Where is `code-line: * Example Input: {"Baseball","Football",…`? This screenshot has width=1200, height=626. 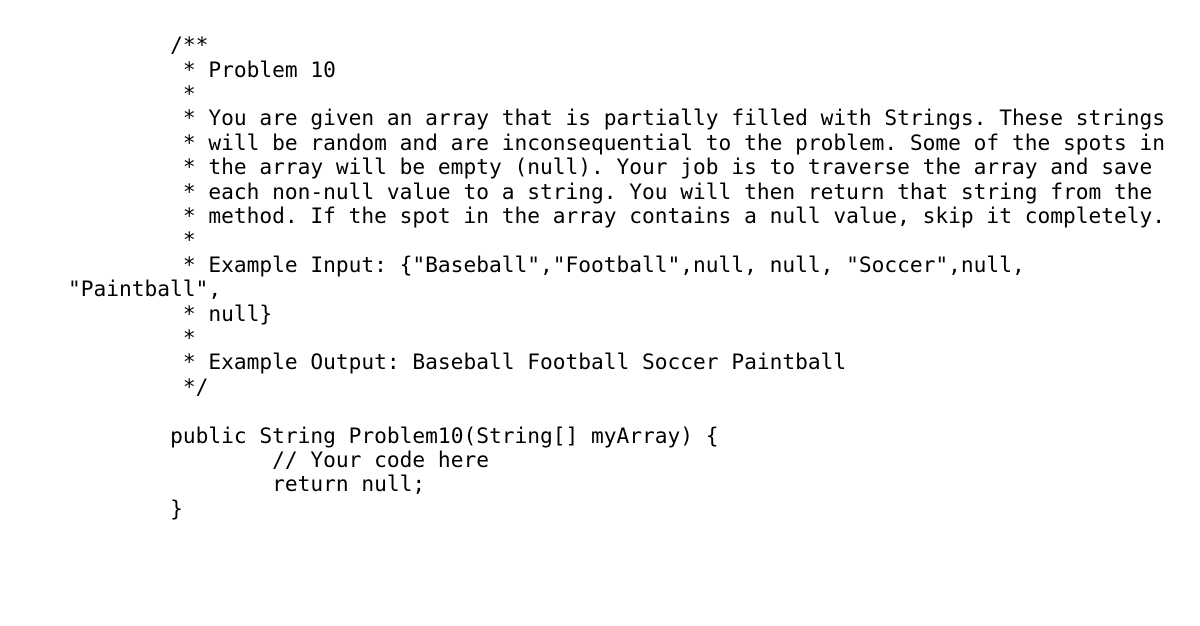 code-line: * Example Input: {"Baseball","Football",… is located at coordinates (553, 276).